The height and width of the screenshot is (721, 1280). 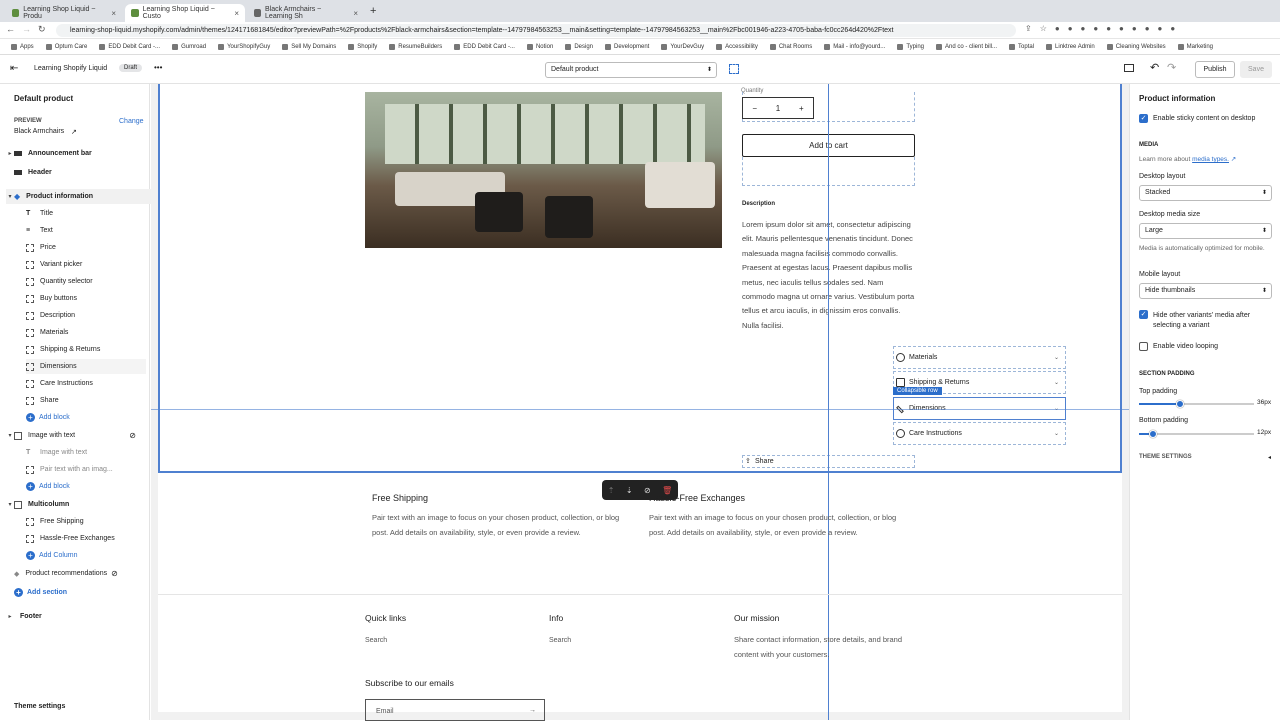 I want to click on bottom-padding-slider-handle, so click(x=1152, y=434).